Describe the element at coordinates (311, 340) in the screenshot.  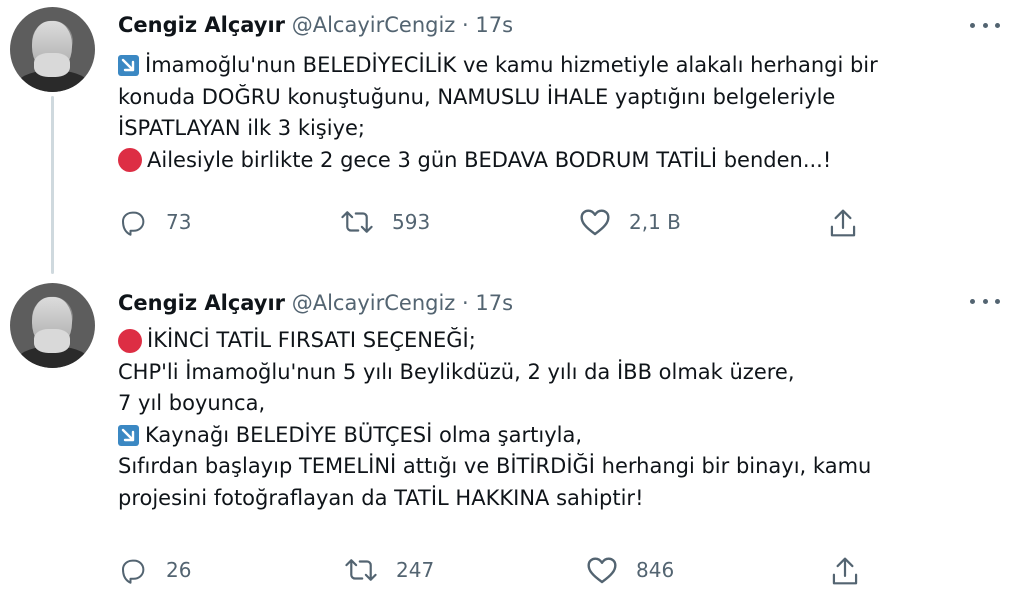
I see `tweet-line-text: İKİNCİ TATİL FIRSATI SEÇENEĞİ;` at that location.